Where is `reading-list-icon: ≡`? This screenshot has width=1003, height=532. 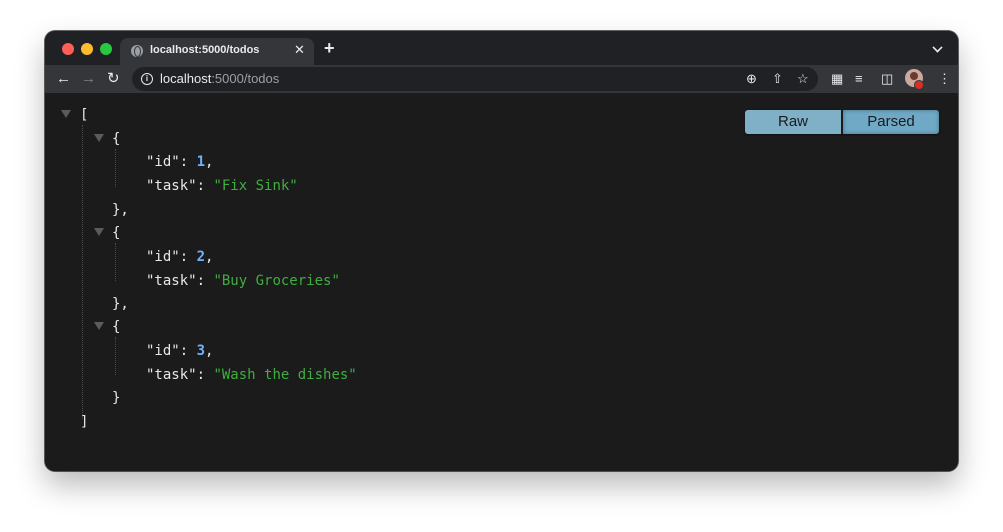
reading-list-icon: ≡ is located at coordinates (859, 79).